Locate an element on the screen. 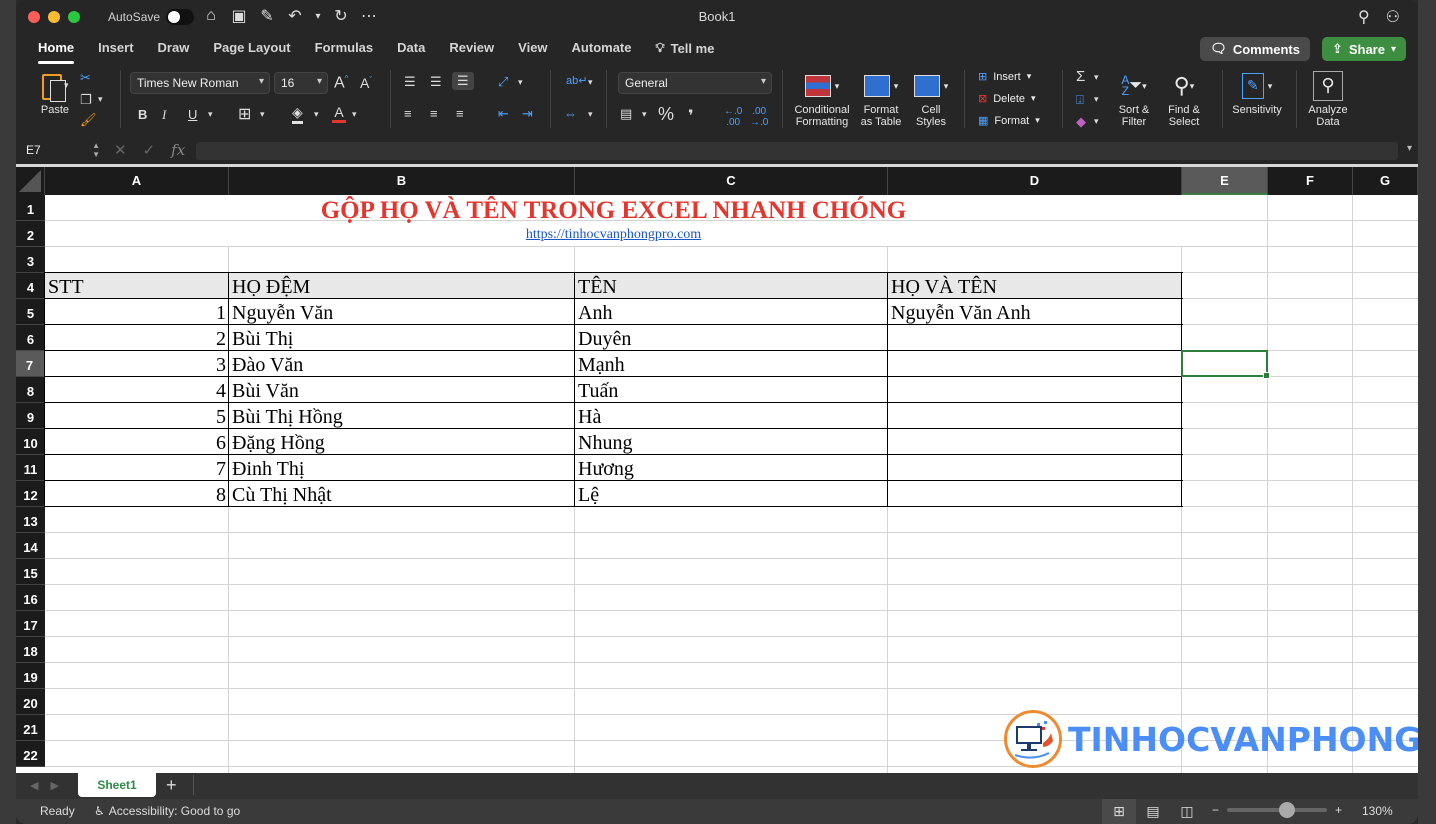 The height and width of the screenshot is (824, 1436). header-cell-ho-va-ten: HỌ VÀ TÊN is located at coordinates (1035, 287).